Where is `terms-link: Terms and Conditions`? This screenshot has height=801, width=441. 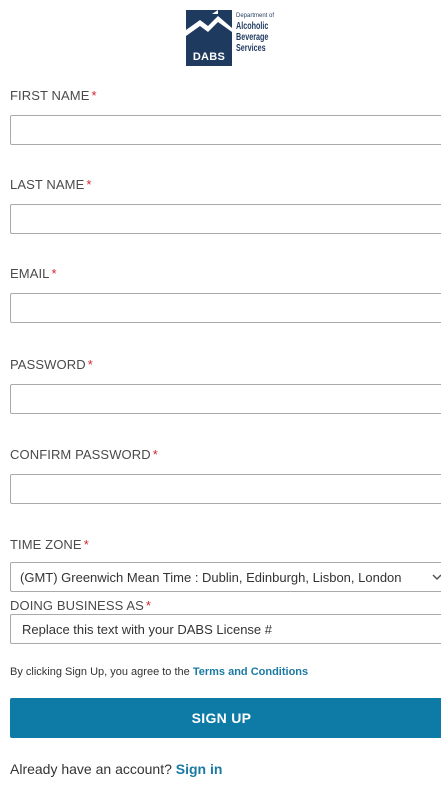 terms-link: Terms and Conditions is located at coordinates (250, 672).